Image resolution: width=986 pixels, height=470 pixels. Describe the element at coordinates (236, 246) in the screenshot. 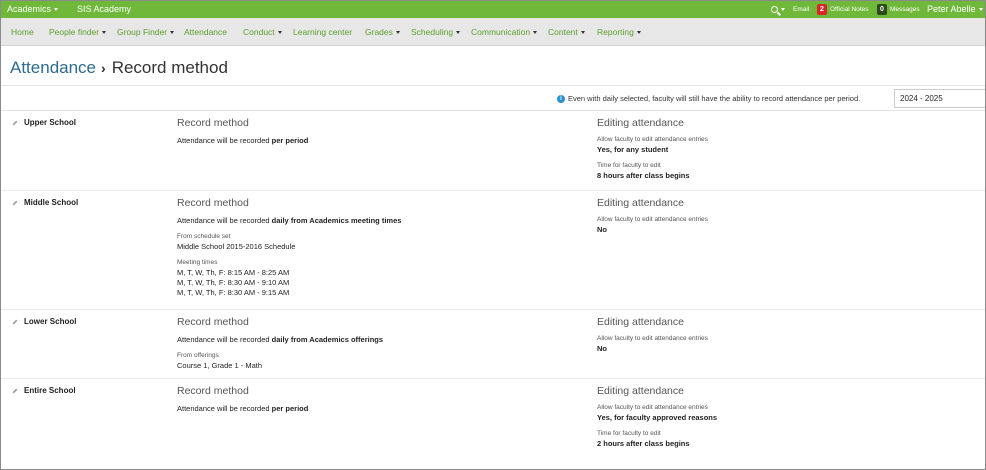

I see `schedule-set-value: Middle School 2015-2016 Schedule` at that location.